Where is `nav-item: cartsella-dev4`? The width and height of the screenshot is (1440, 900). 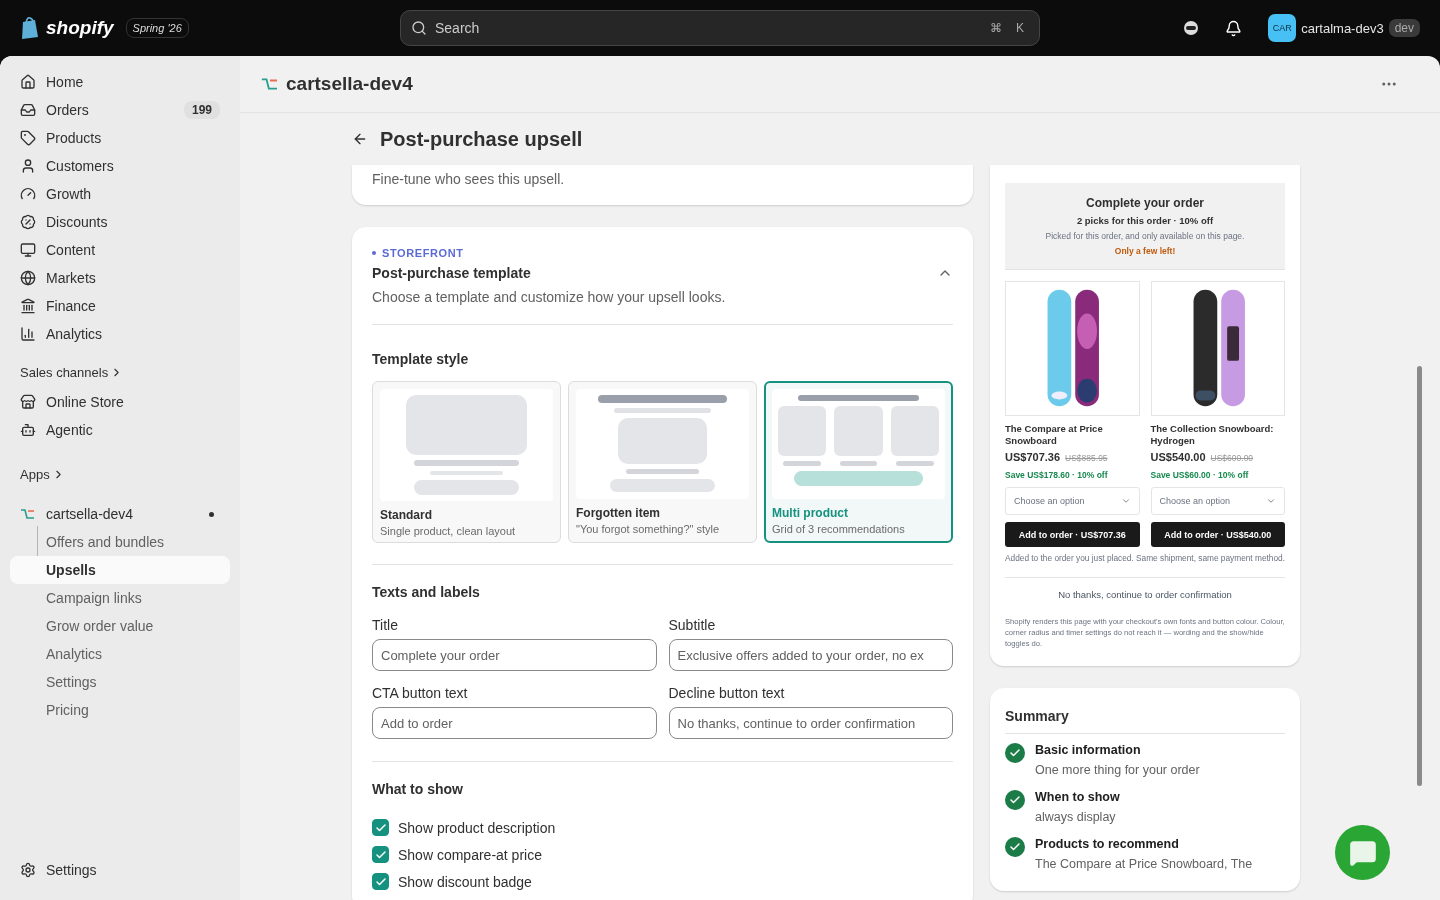
nav-item: cartsella-dev4 is located at coordinates (120, 514).